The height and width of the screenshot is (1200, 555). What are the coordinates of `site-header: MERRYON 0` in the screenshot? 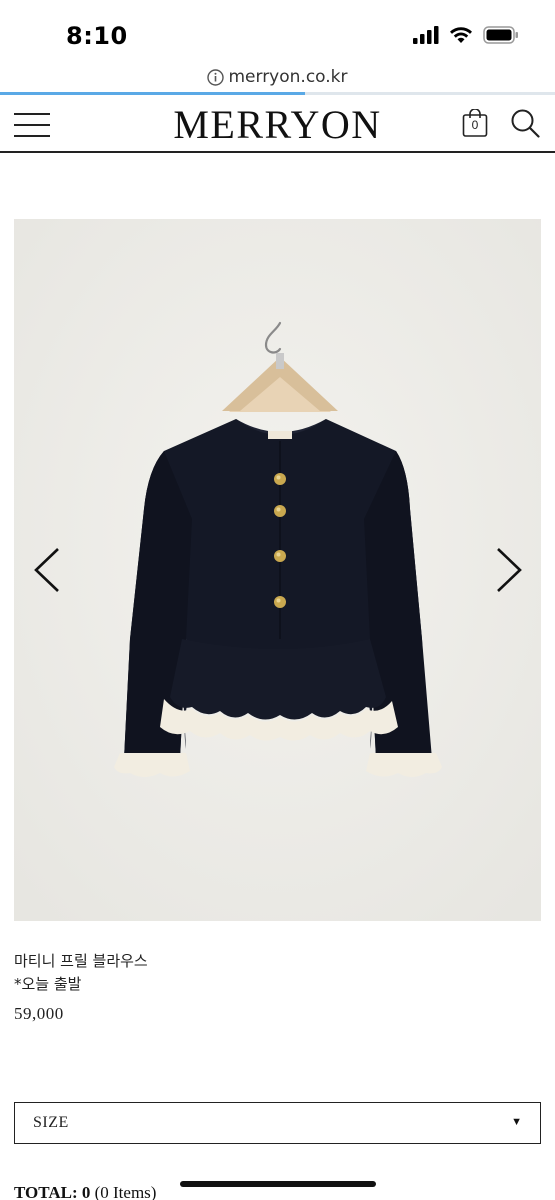 It's located at (277, 124).